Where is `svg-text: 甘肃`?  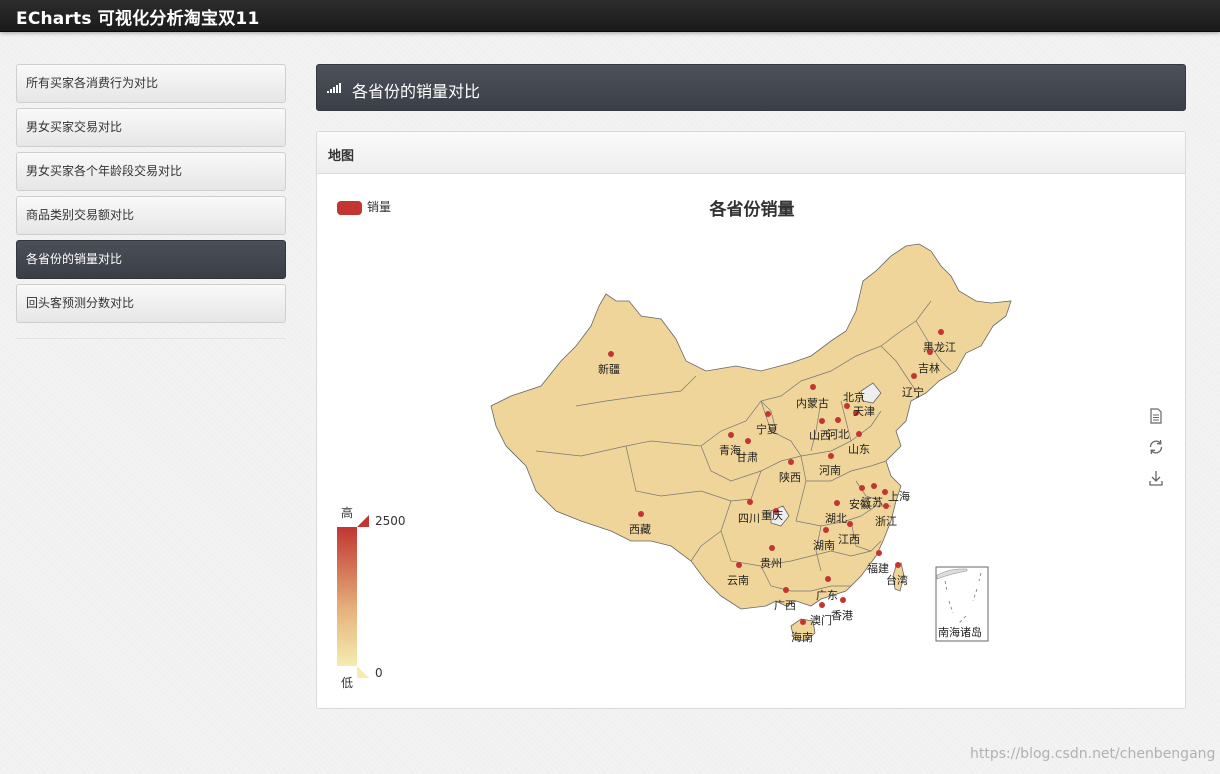 svg-text: 甘肃 is located at coordinates (747, 457).